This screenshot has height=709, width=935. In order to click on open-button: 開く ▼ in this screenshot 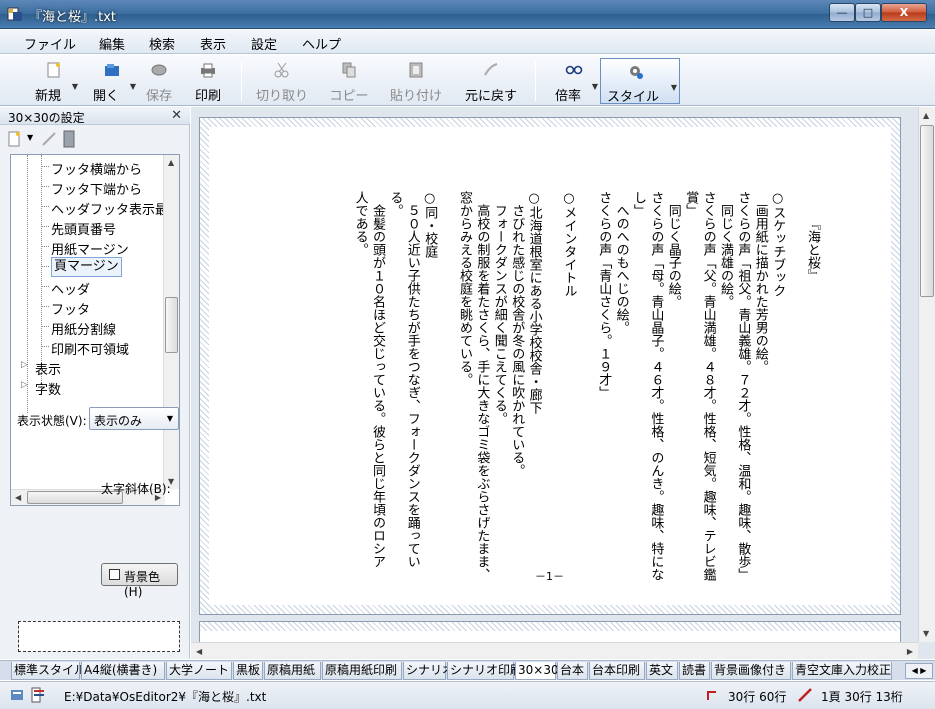, I will do `click(112, 81)`.